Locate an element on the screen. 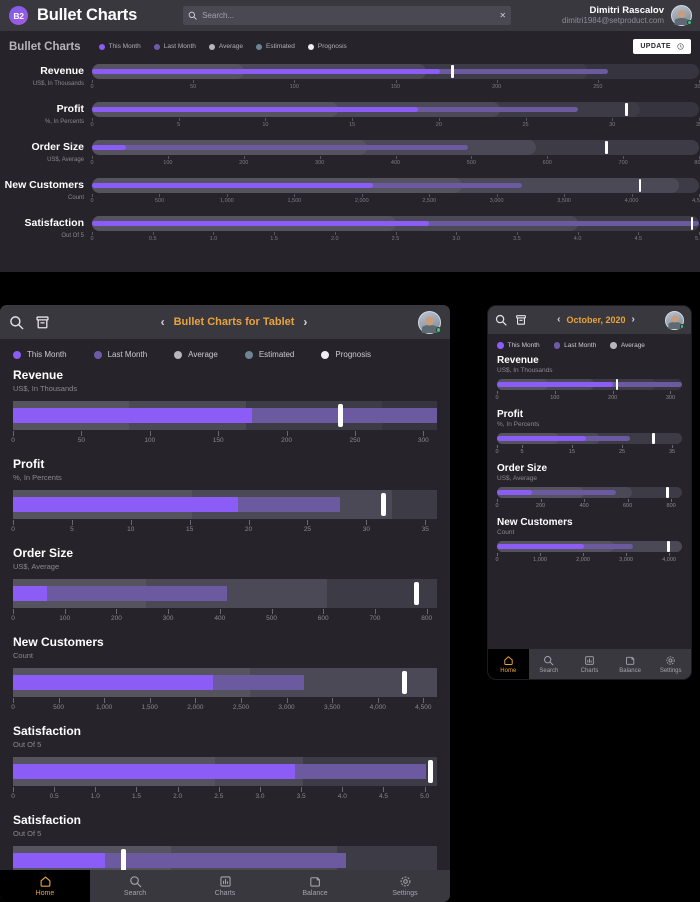 The image size is (700, 902). axis-tick-label: 100 is located at coordinates (65, 618).